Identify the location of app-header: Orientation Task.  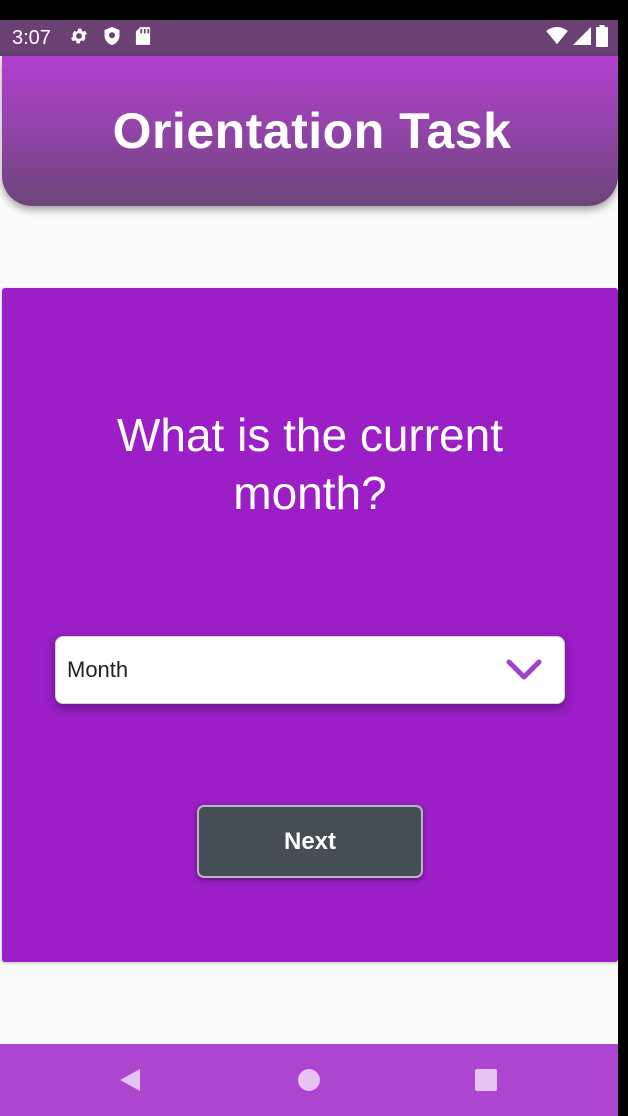
(310, 131).